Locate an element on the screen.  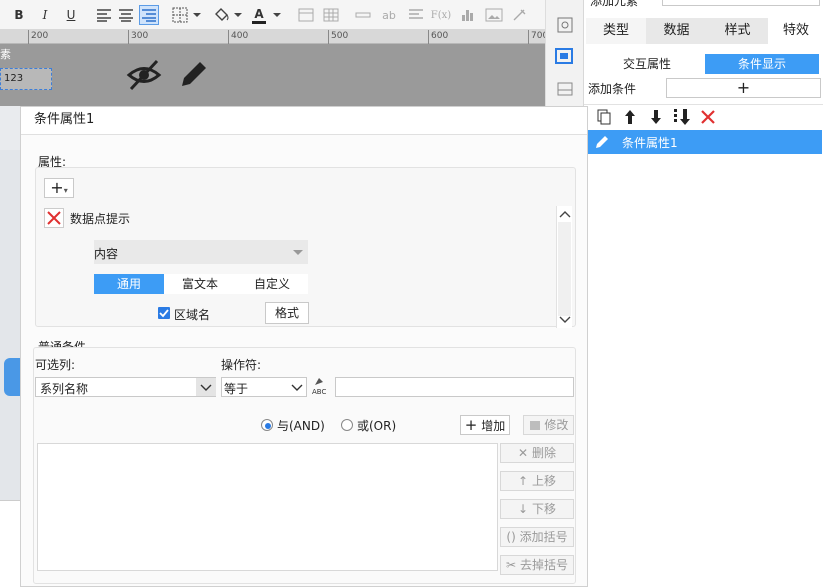
delete-button: ✕ 删除 is located at coordinates (537, 453).